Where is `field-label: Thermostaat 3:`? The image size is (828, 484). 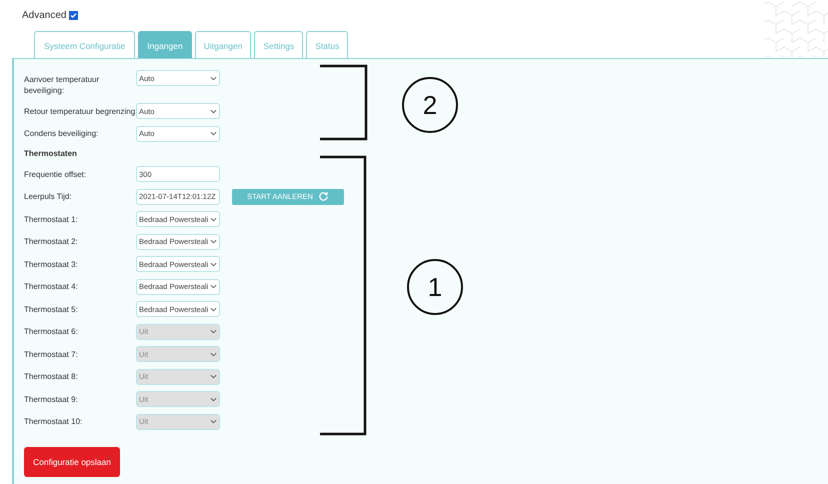 field-label: Thermostaat 3: is located at coordinates (51, 264).